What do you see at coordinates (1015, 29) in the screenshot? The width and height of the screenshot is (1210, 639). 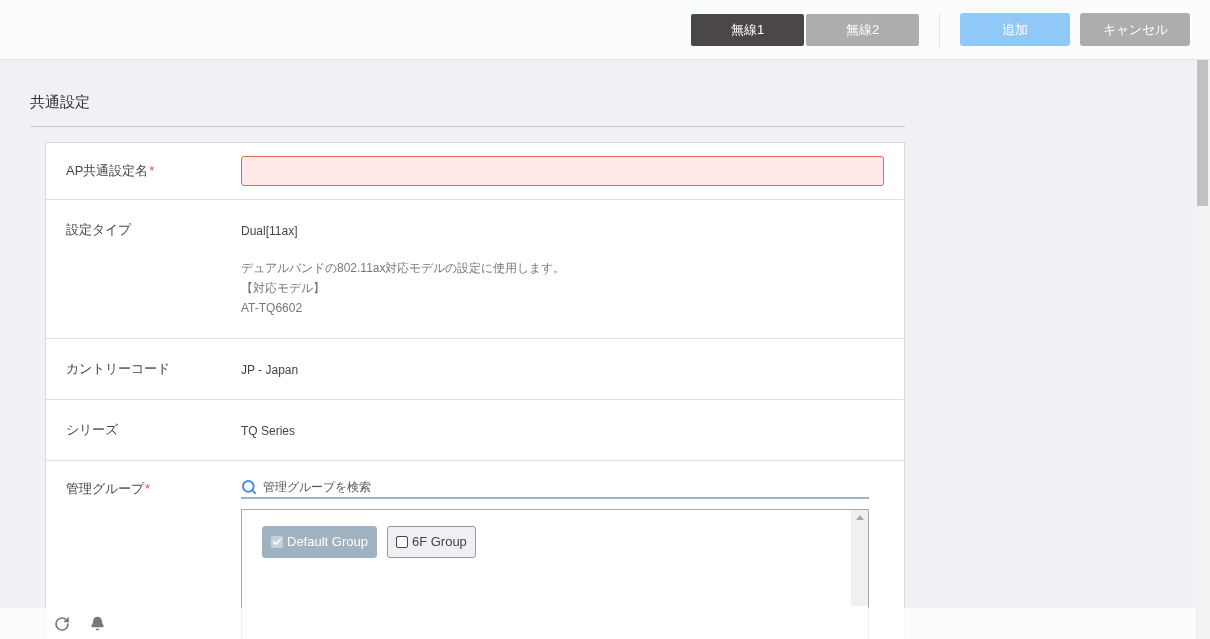 I see `add-button: 追加` at bounding box center [1015, 29].